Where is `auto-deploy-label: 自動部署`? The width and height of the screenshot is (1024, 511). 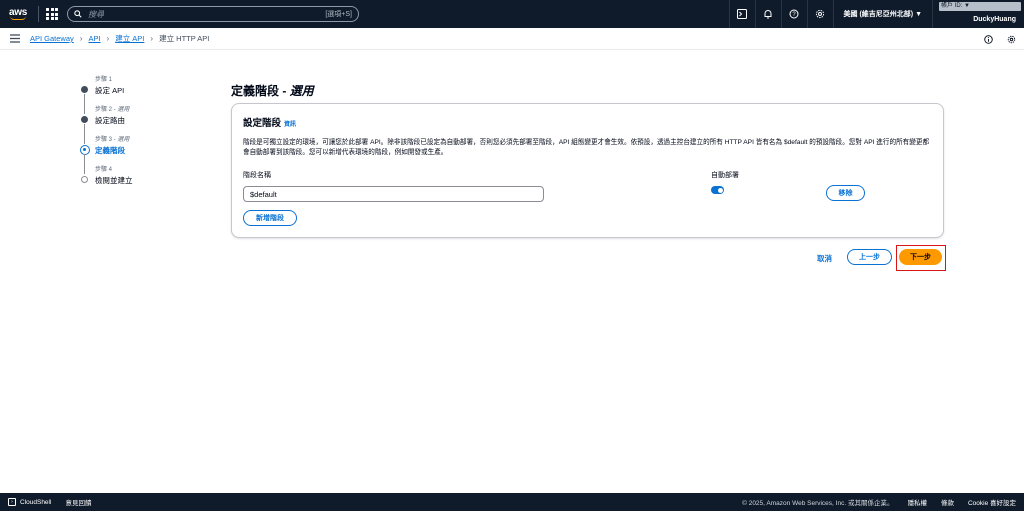 auto-deploy-label: 自動部署 is located at coordinates (725, 175).